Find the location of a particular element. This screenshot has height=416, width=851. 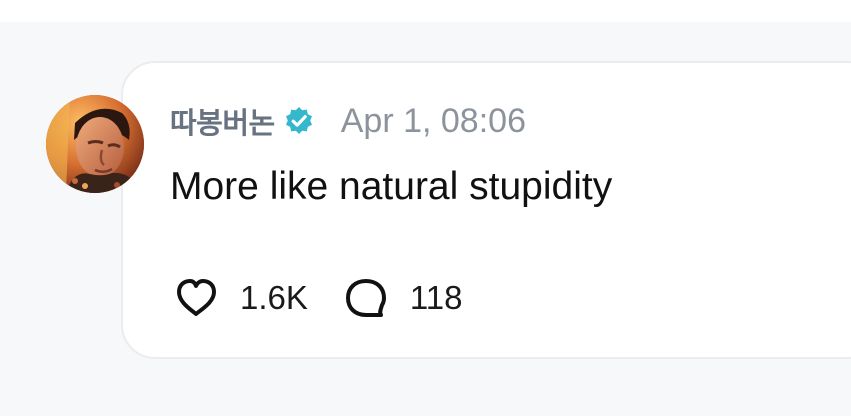

top-strip is located at coordinates (425, 11).